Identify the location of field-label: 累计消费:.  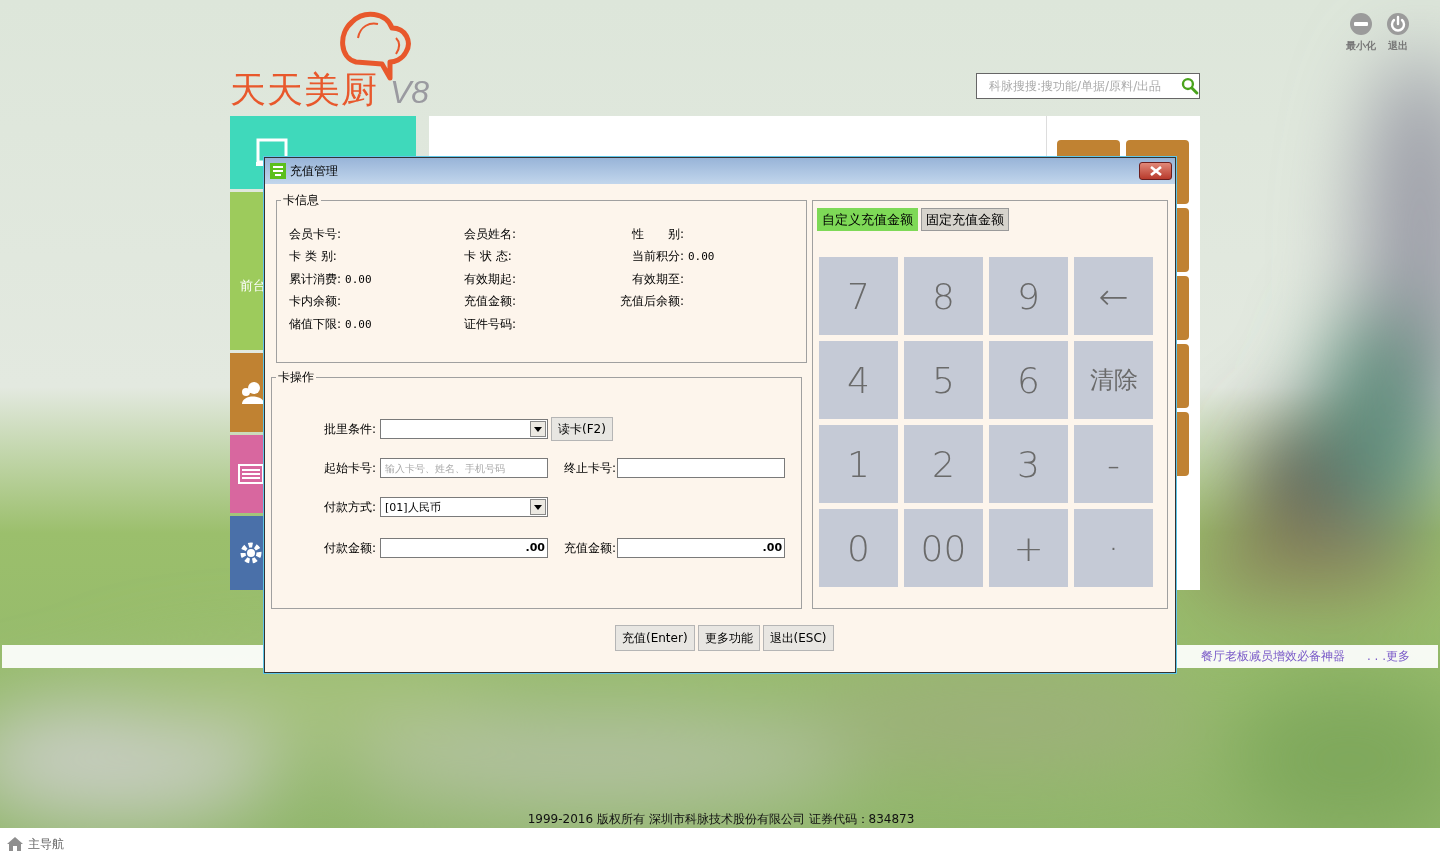
(315, 279).